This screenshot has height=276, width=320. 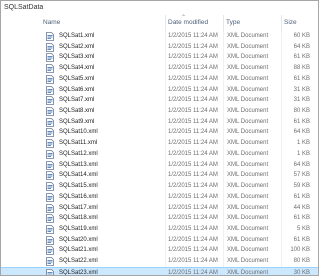 I want to click on file-name: SQLSat9.xml, so click(x=77, y=121).